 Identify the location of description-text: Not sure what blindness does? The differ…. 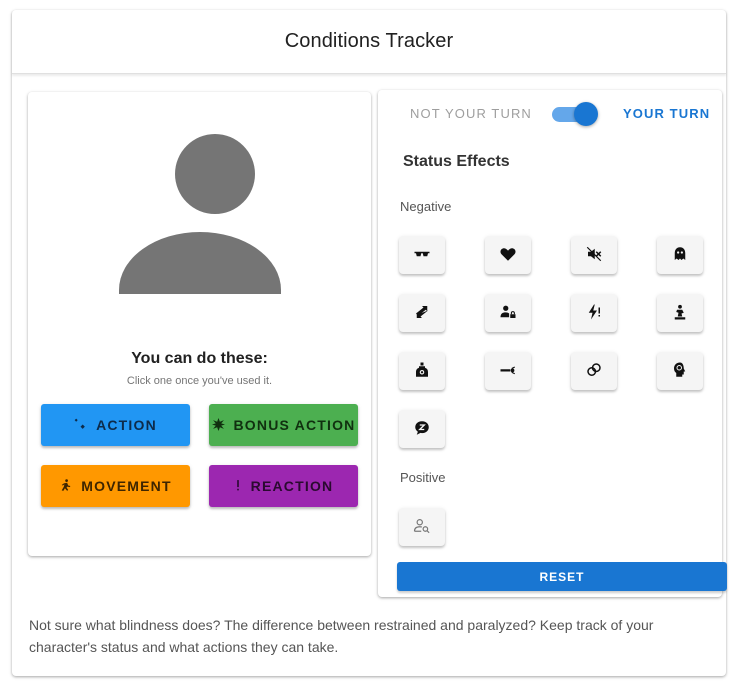
(341, 636).